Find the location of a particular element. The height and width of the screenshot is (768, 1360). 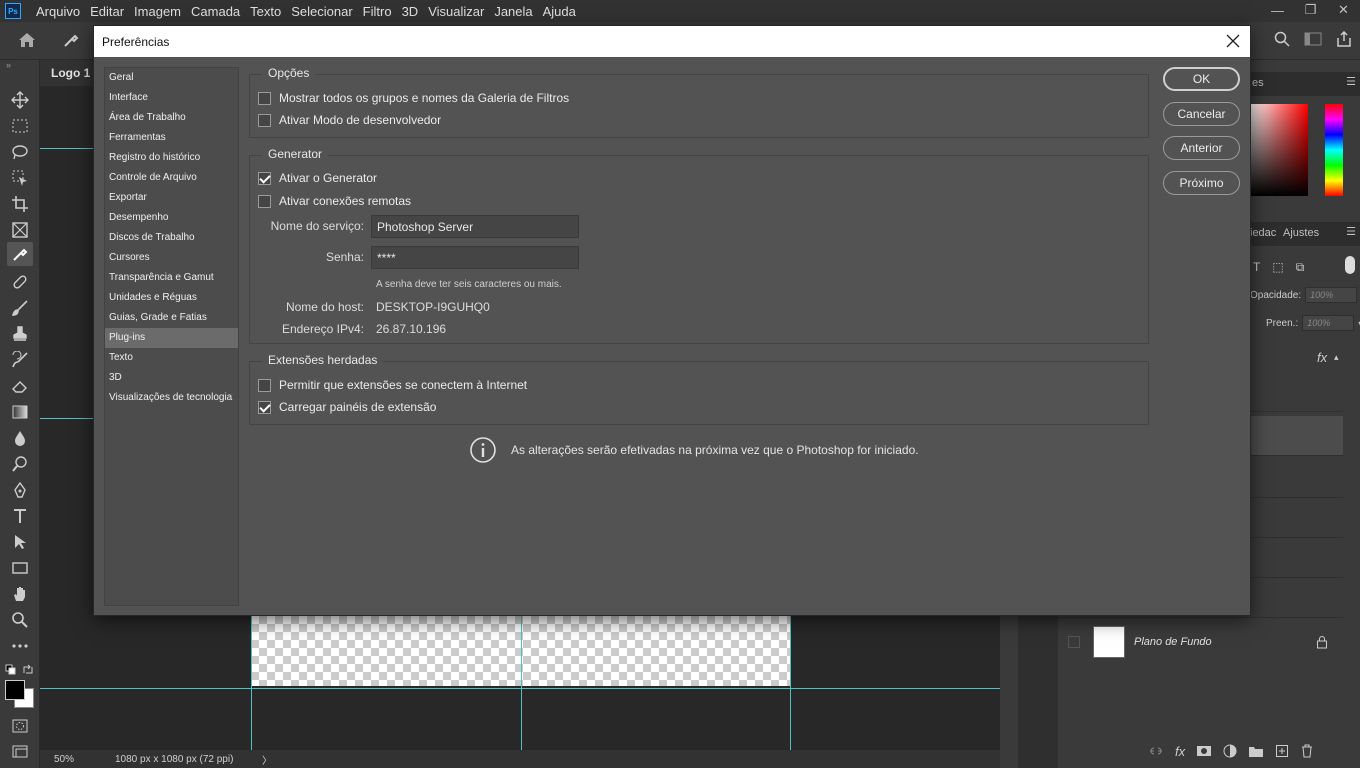

nav-item-guides-grid: Guias, Grade e Fatias is located at coordinates (171, 318).